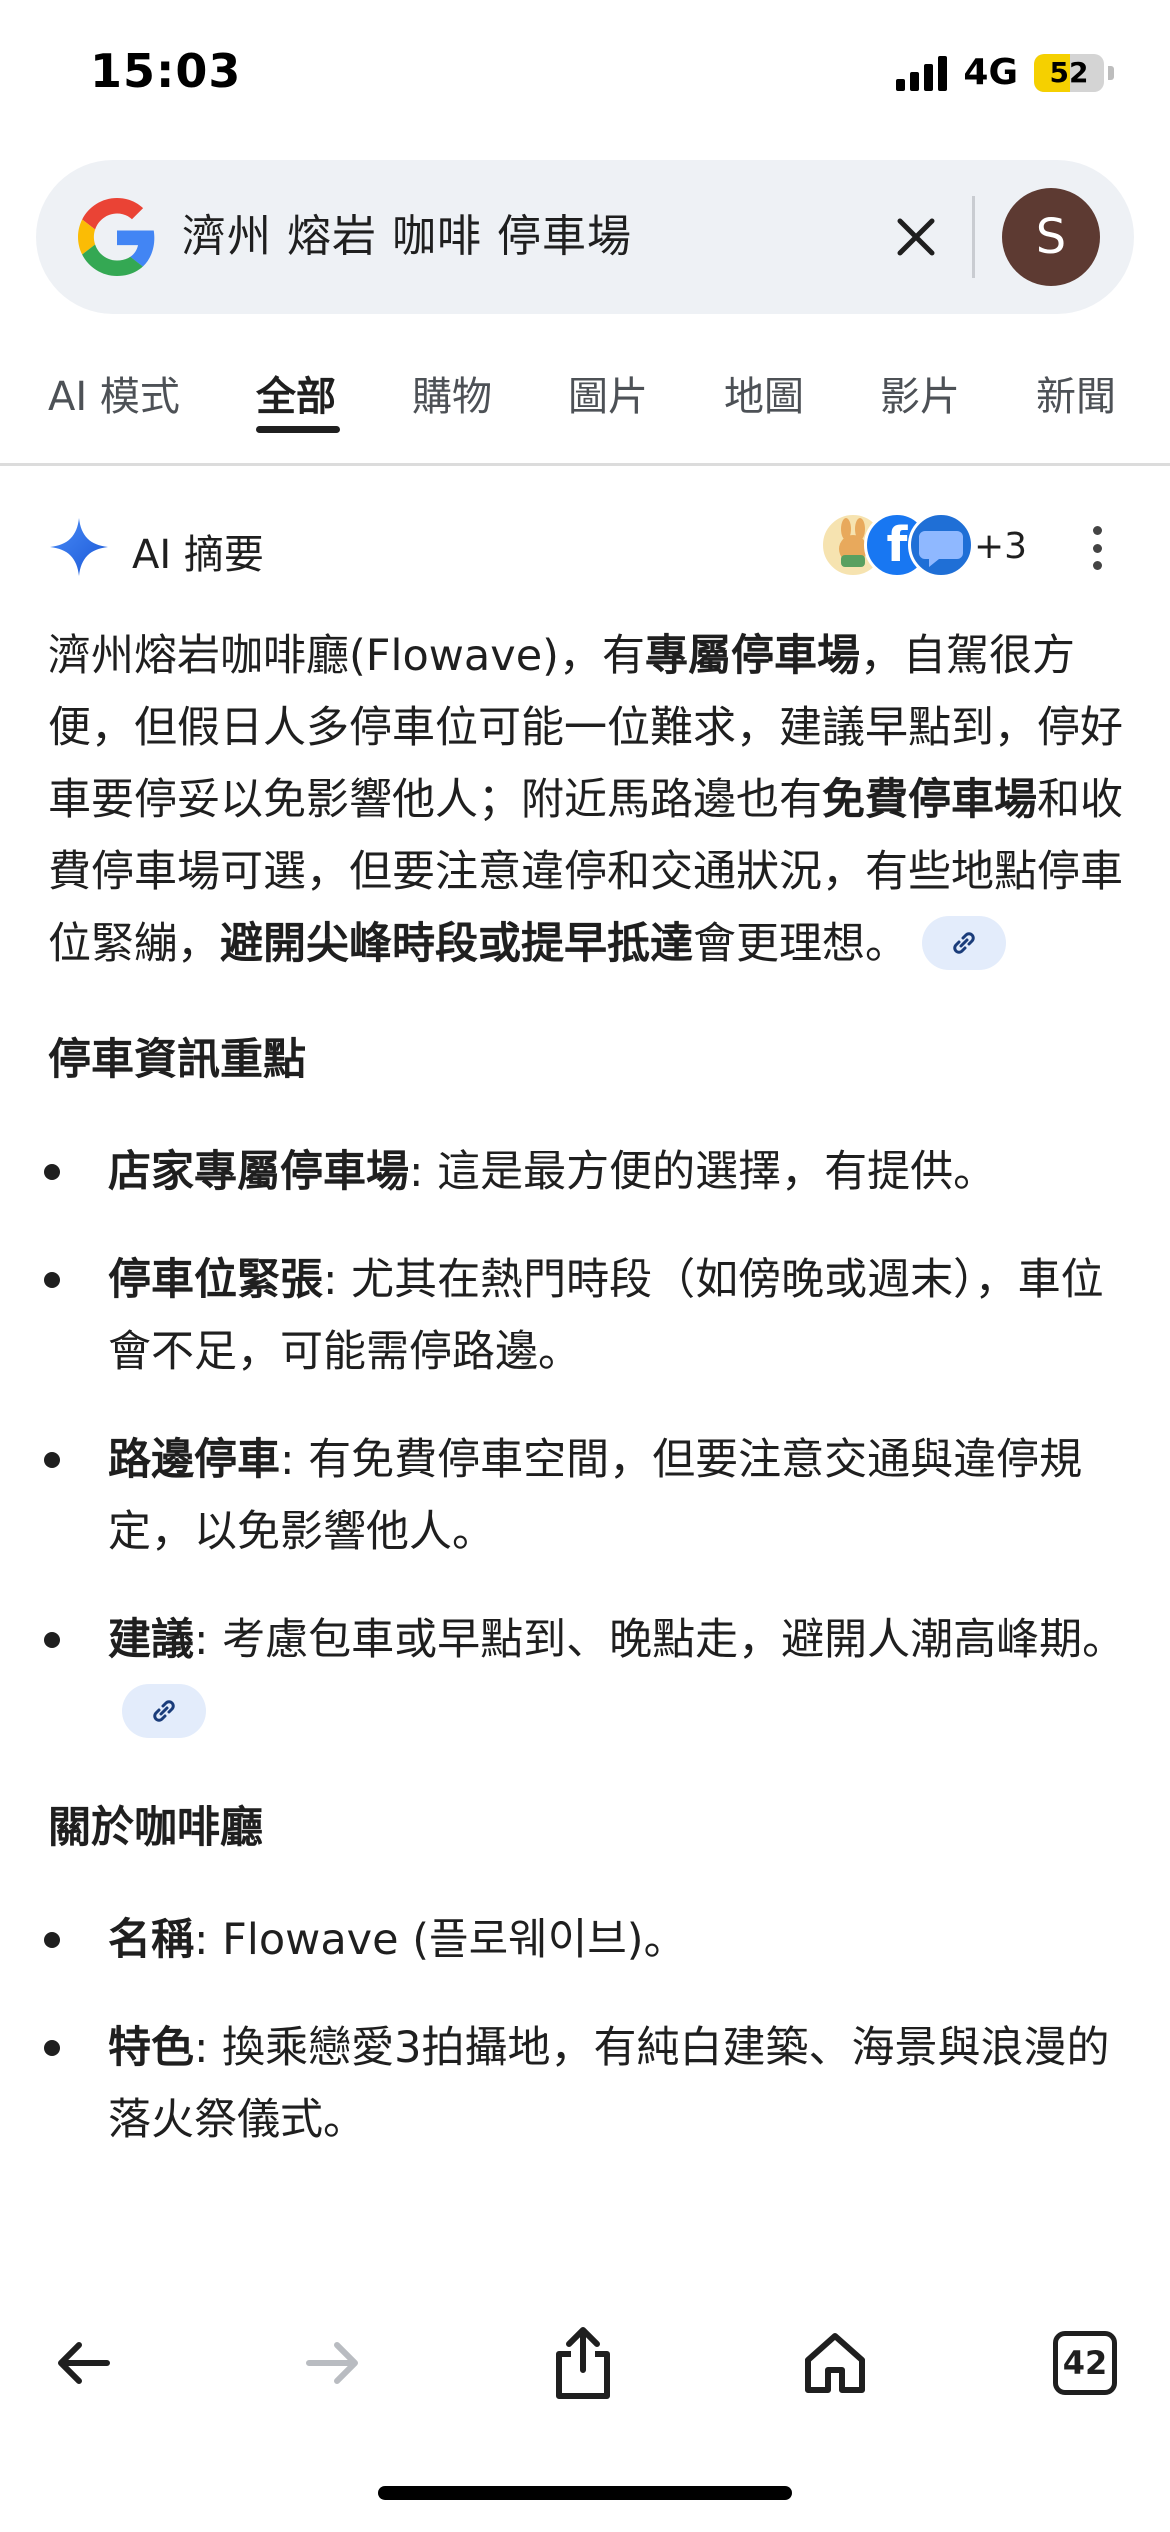 The image size is (1170, 2532). I want to click on tabs-button: 42, so click(1085, 2363).